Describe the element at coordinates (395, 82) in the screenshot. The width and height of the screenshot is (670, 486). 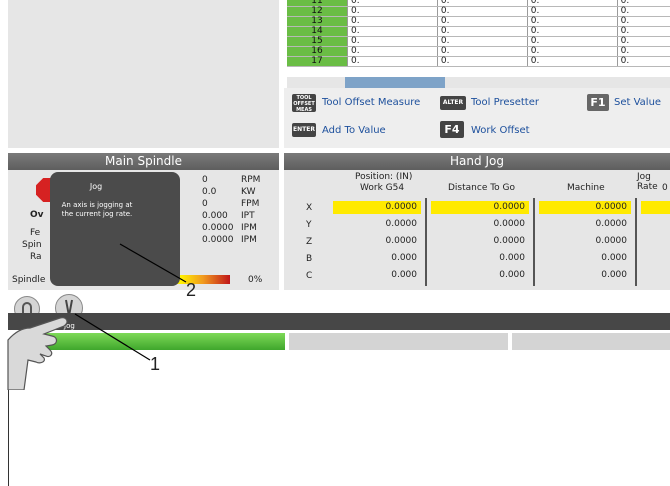
I see `table-scrollbar-thumb` at that location.